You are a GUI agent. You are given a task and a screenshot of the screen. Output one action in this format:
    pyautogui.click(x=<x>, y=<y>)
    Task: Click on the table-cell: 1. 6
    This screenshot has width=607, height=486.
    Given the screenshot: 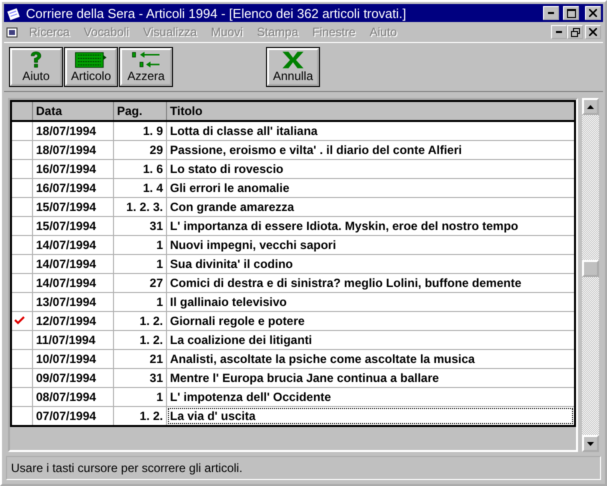 What is the action you would take?
    pyautogui.click(x=140, y=169)
    